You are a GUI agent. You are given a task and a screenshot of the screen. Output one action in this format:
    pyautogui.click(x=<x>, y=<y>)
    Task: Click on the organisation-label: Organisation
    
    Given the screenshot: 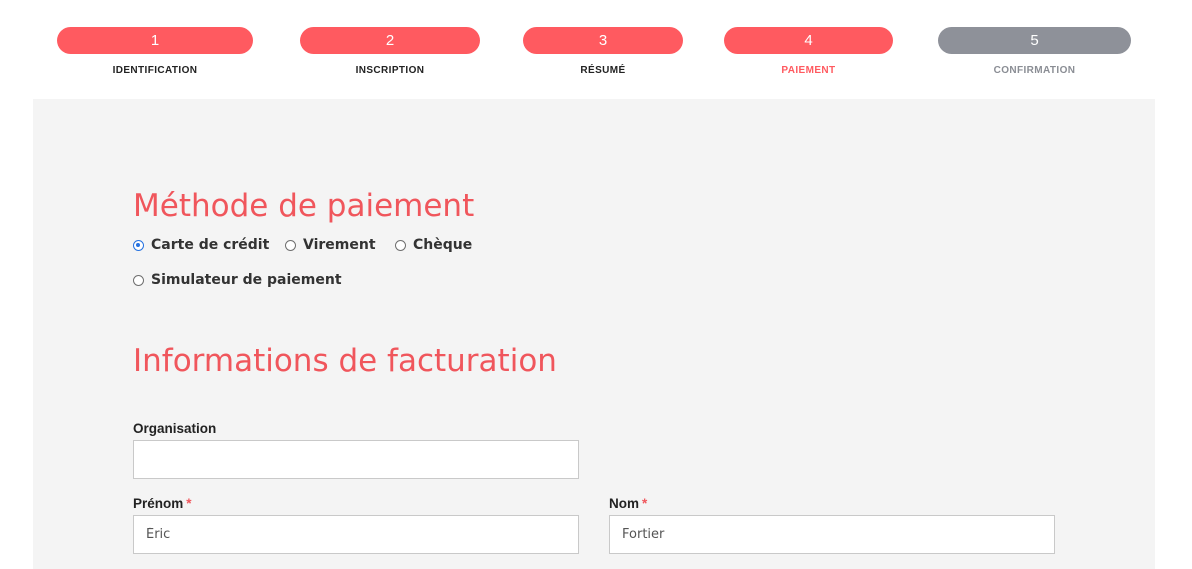 What is the action you would take?
    pyautogui.click(x=174, y=428)
    